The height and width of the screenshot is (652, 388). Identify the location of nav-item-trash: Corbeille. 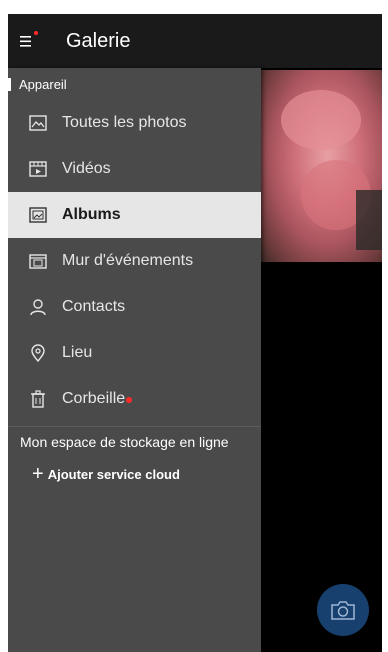
(134, 399).